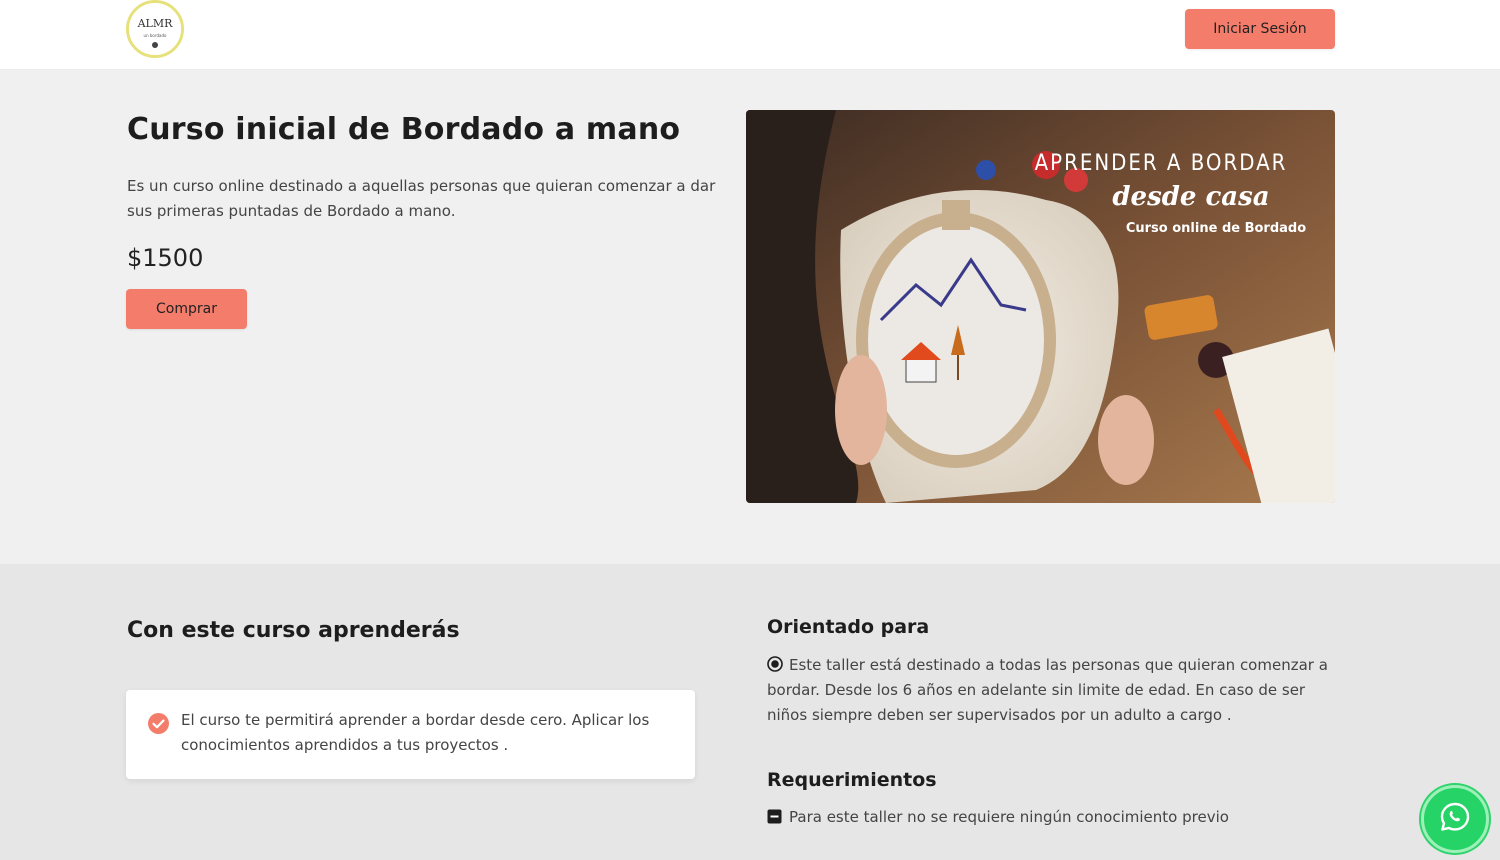 This screenshot has width=1500, height=860. What do you see at coordinates (186, 309) in the screenshot?
I see `buy-button: Comprar` at bounding box center [186, 309].